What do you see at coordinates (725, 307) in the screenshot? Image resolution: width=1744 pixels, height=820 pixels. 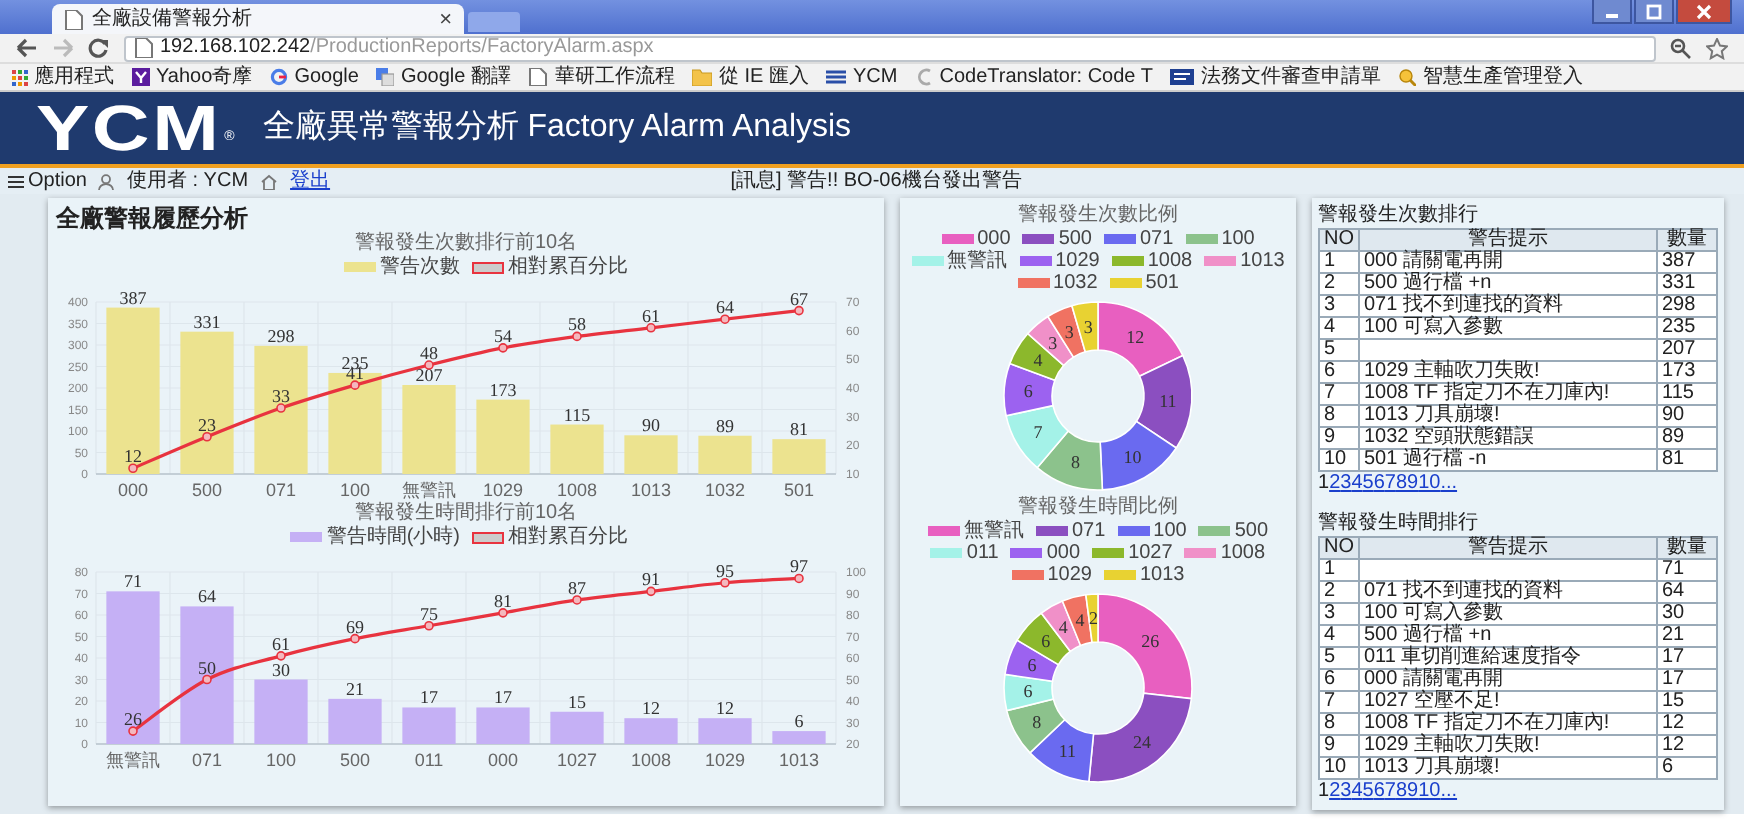 I see `data-label: 64` at bounding box center [725, 307].